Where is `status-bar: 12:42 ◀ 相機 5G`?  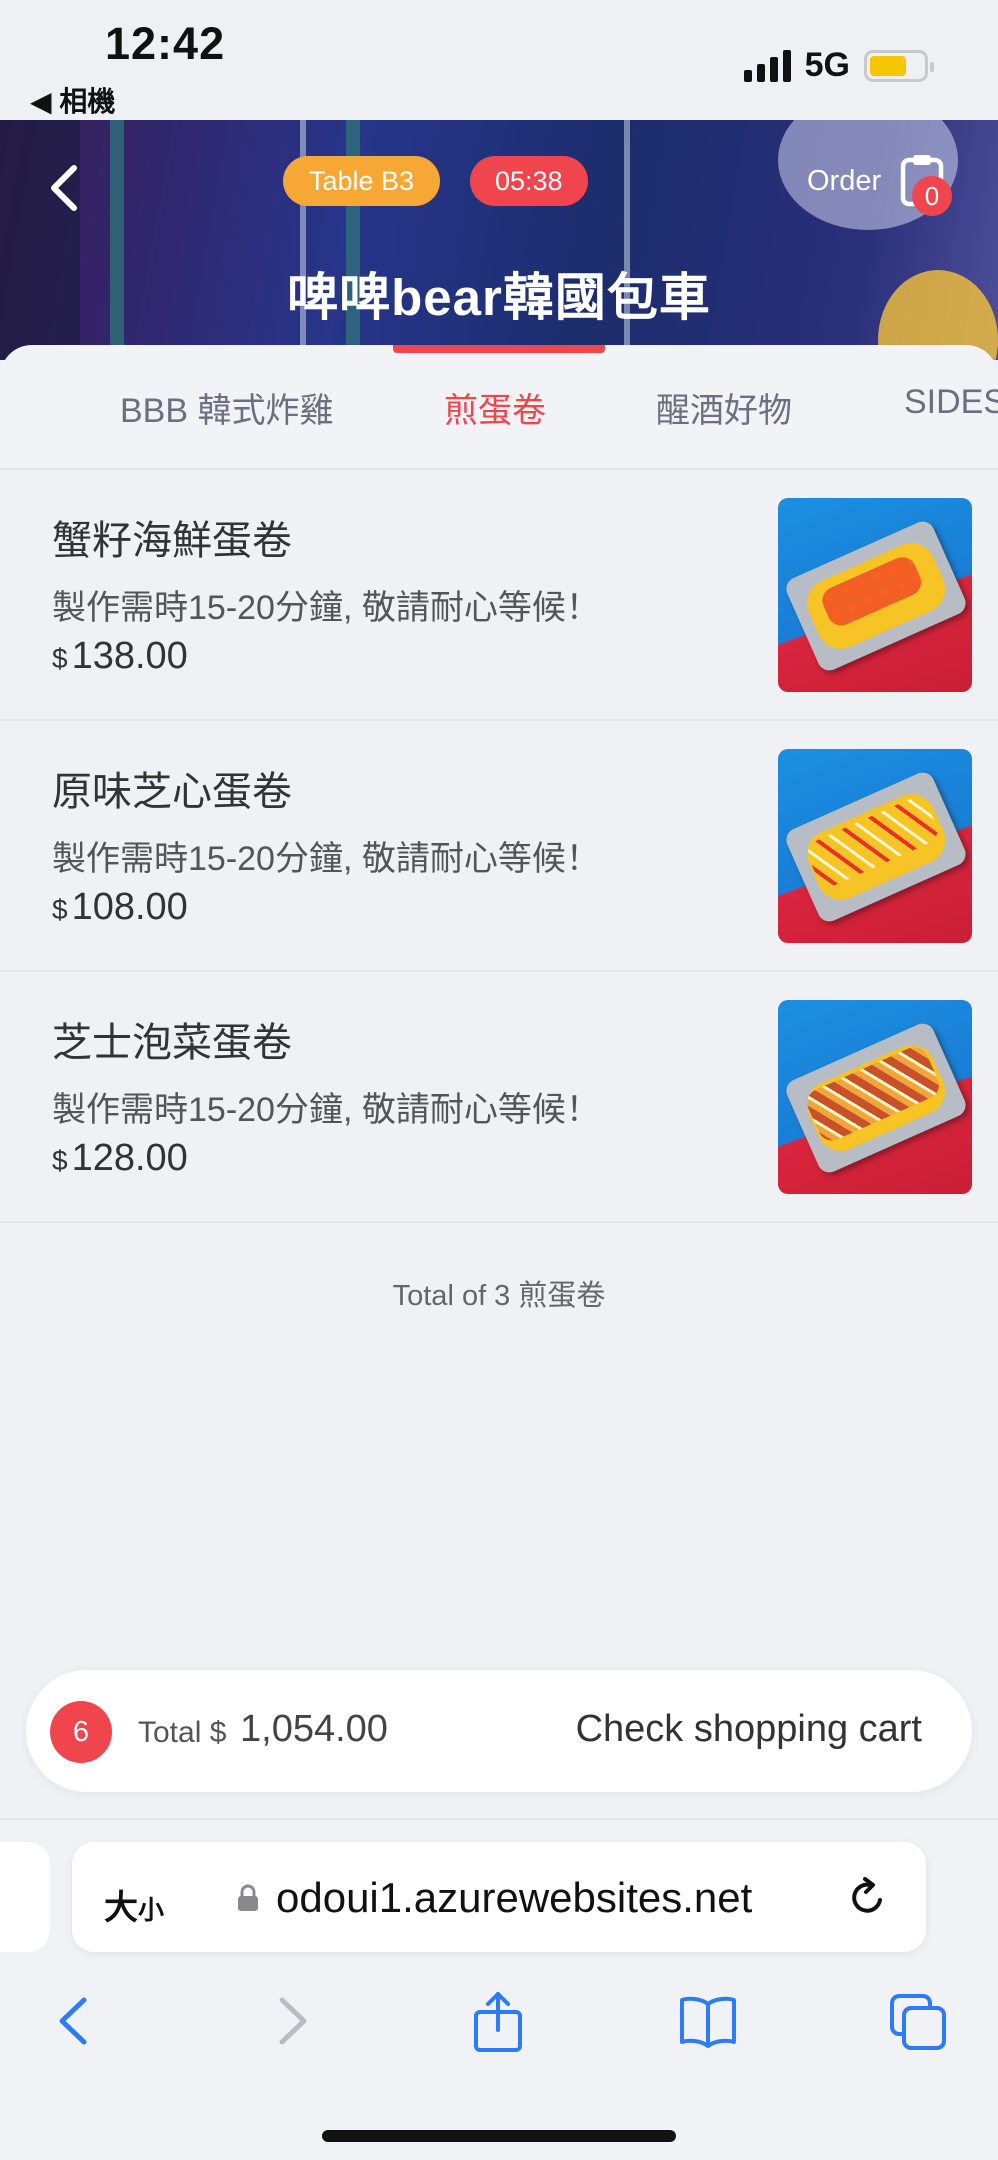
status-bar: 12:42 ◀ 相機 5G is located at coordinates (499, 60).